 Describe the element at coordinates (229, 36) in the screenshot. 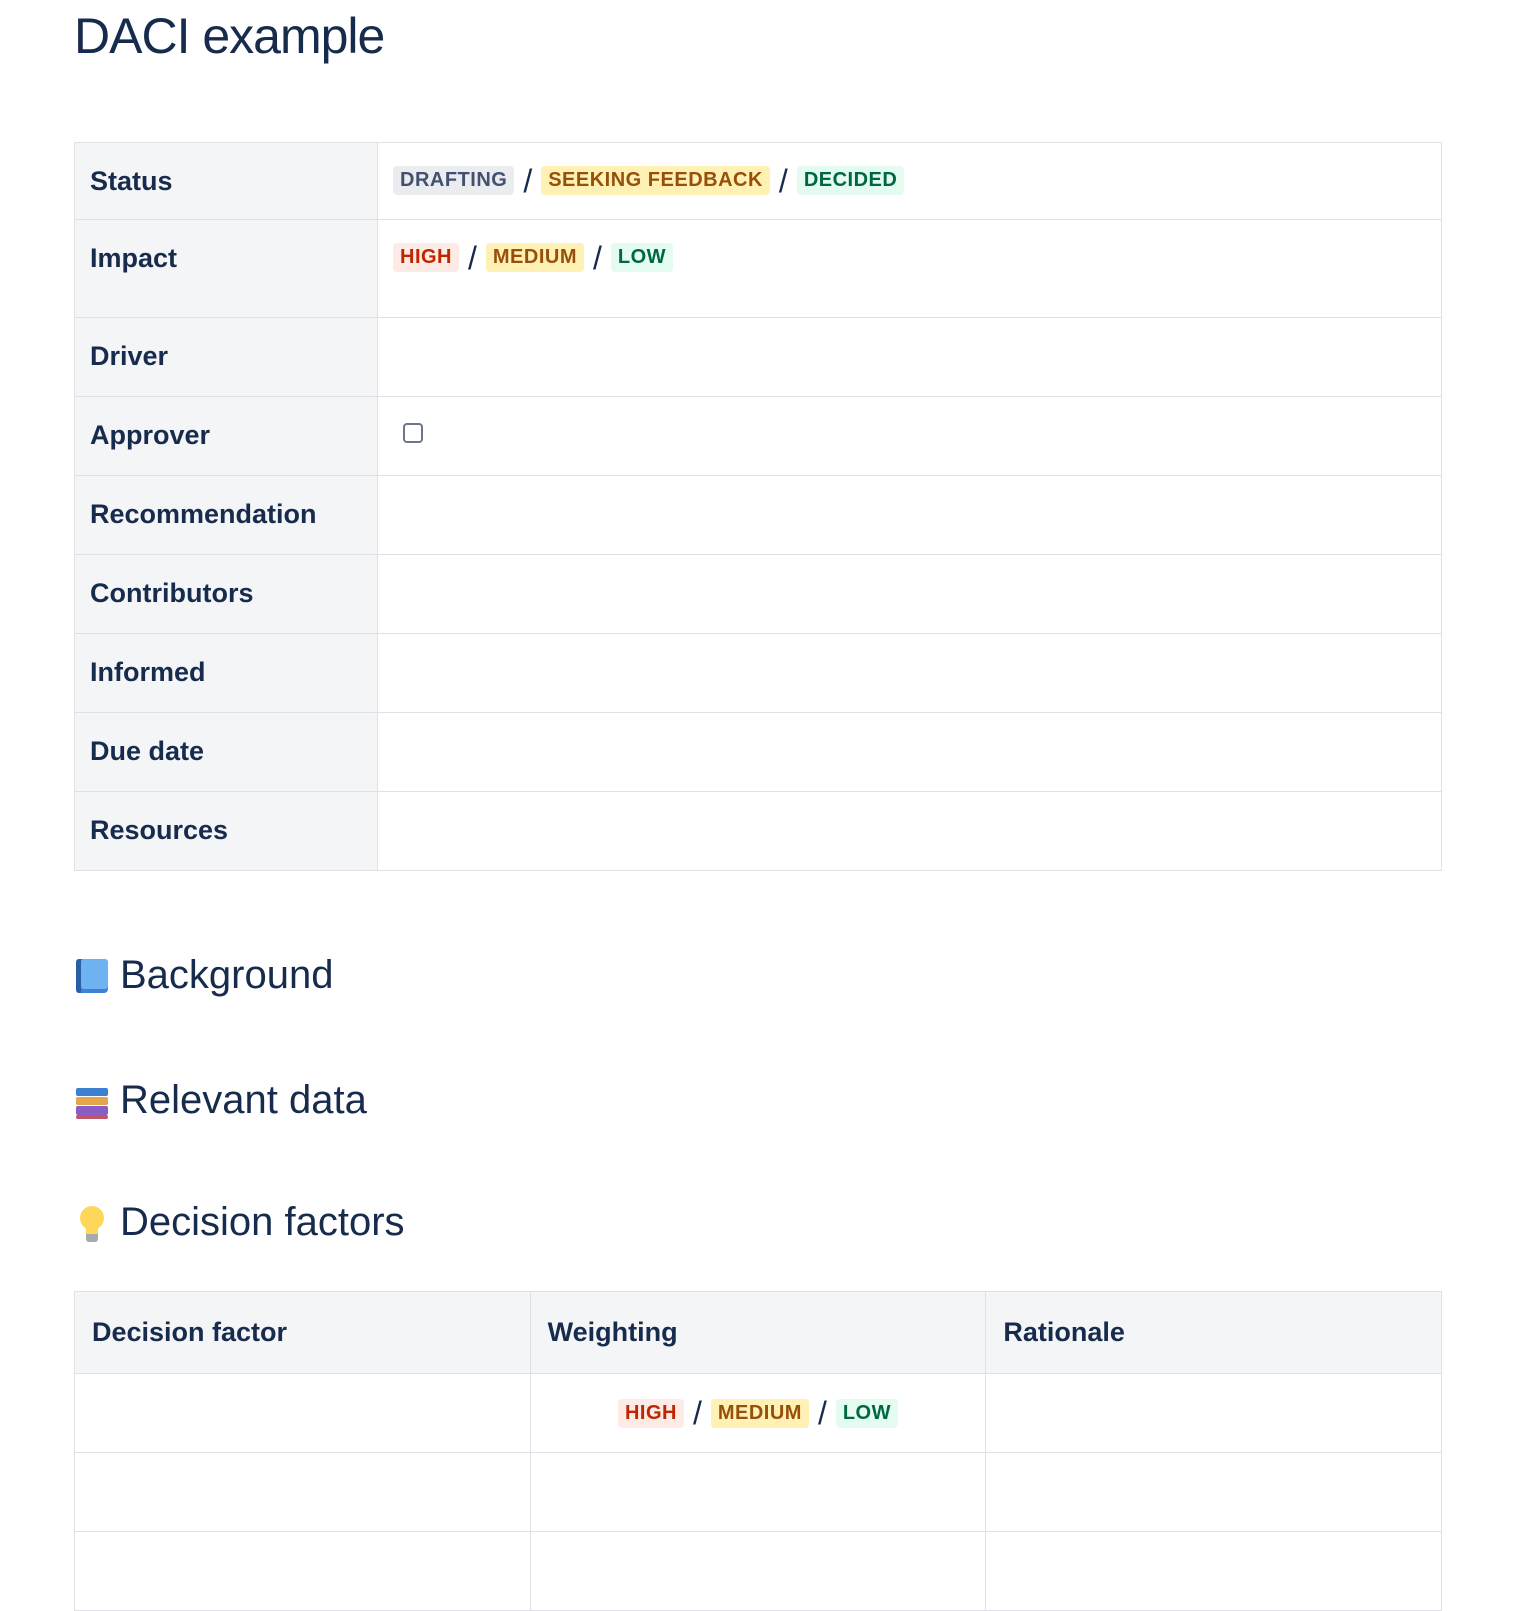

I see `page-title: DACI example` at that location.